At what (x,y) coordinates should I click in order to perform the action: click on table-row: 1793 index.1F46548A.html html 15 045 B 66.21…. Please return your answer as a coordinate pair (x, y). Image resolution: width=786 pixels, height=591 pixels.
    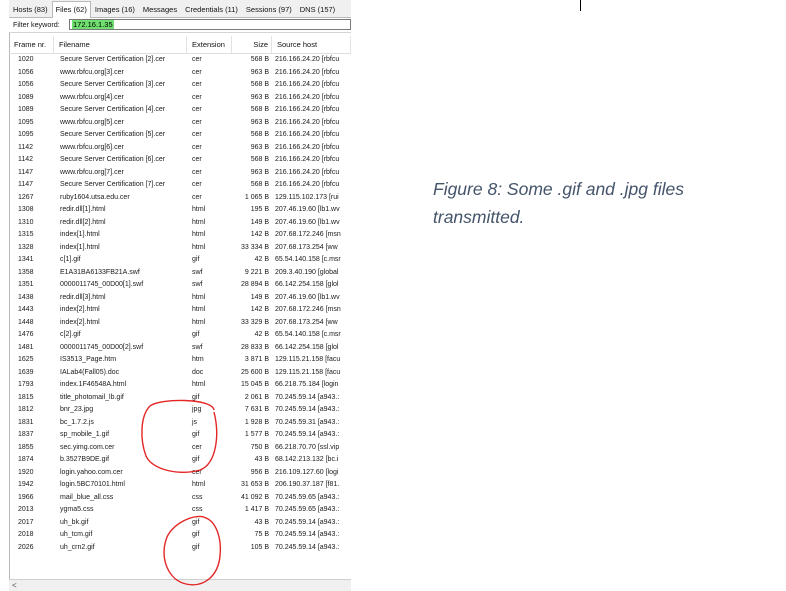
    Looking at the image, I should click on (180, 385).